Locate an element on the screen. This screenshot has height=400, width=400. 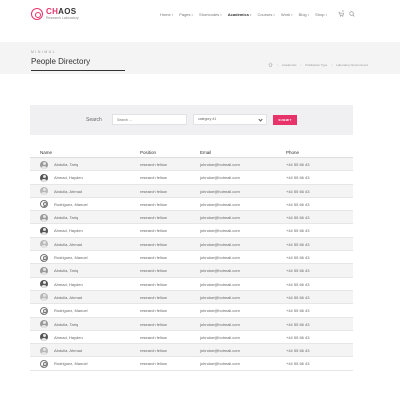
site-logo: CHAOS Research Laboratory is located at coordinates (55, 14).